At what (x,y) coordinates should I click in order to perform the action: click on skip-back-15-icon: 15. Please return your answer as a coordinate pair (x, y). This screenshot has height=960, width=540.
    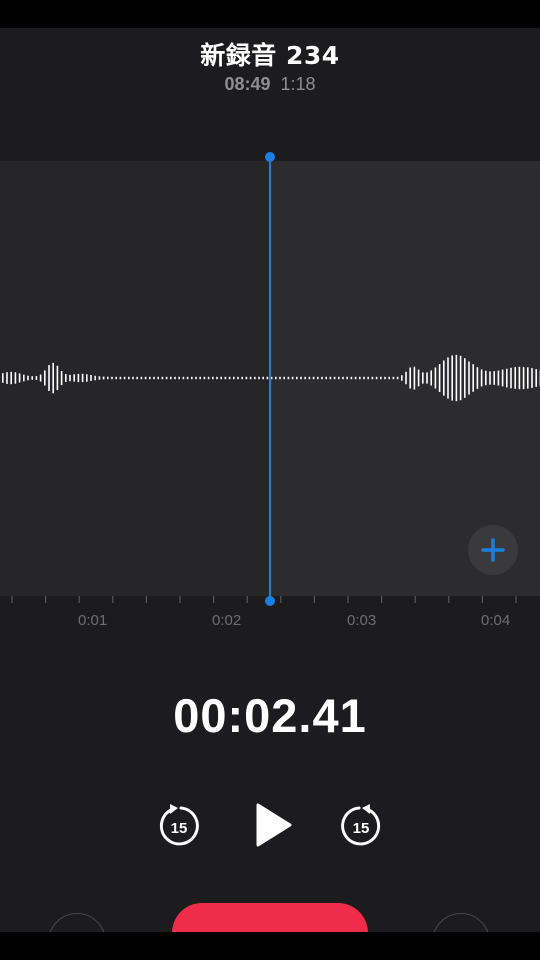
    Looking at the image, I should click on (179, 825).